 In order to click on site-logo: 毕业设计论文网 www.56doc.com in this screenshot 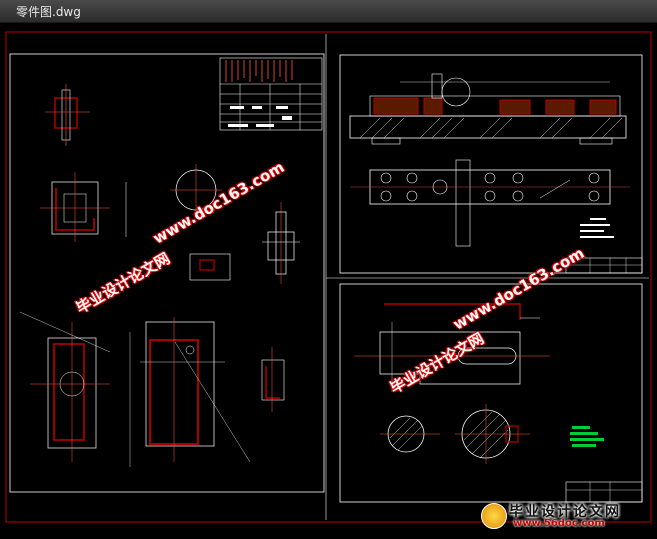, I will do `click(561, 516)`.